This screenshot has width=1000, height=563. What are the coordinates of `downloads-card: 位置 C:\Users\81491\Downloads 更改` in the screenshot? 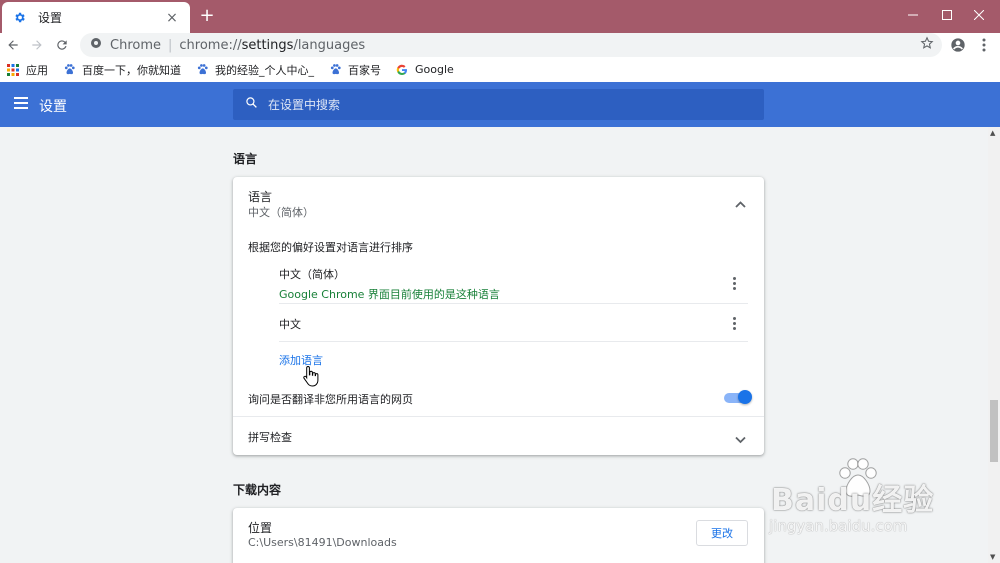 It's located at (498, 535).